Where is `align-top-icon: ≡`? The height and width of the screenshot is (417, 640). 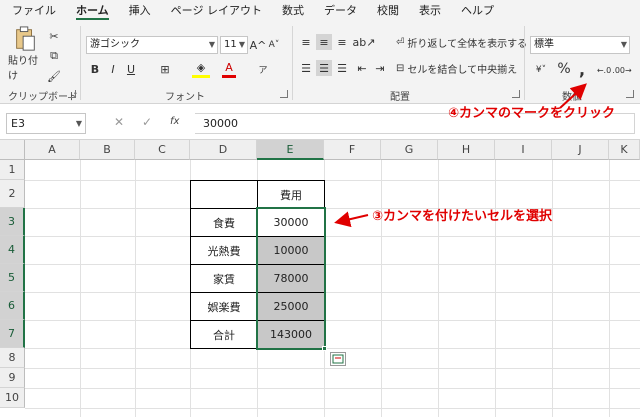 align-top-icon: ≡ is located at coordinates (306, 42).